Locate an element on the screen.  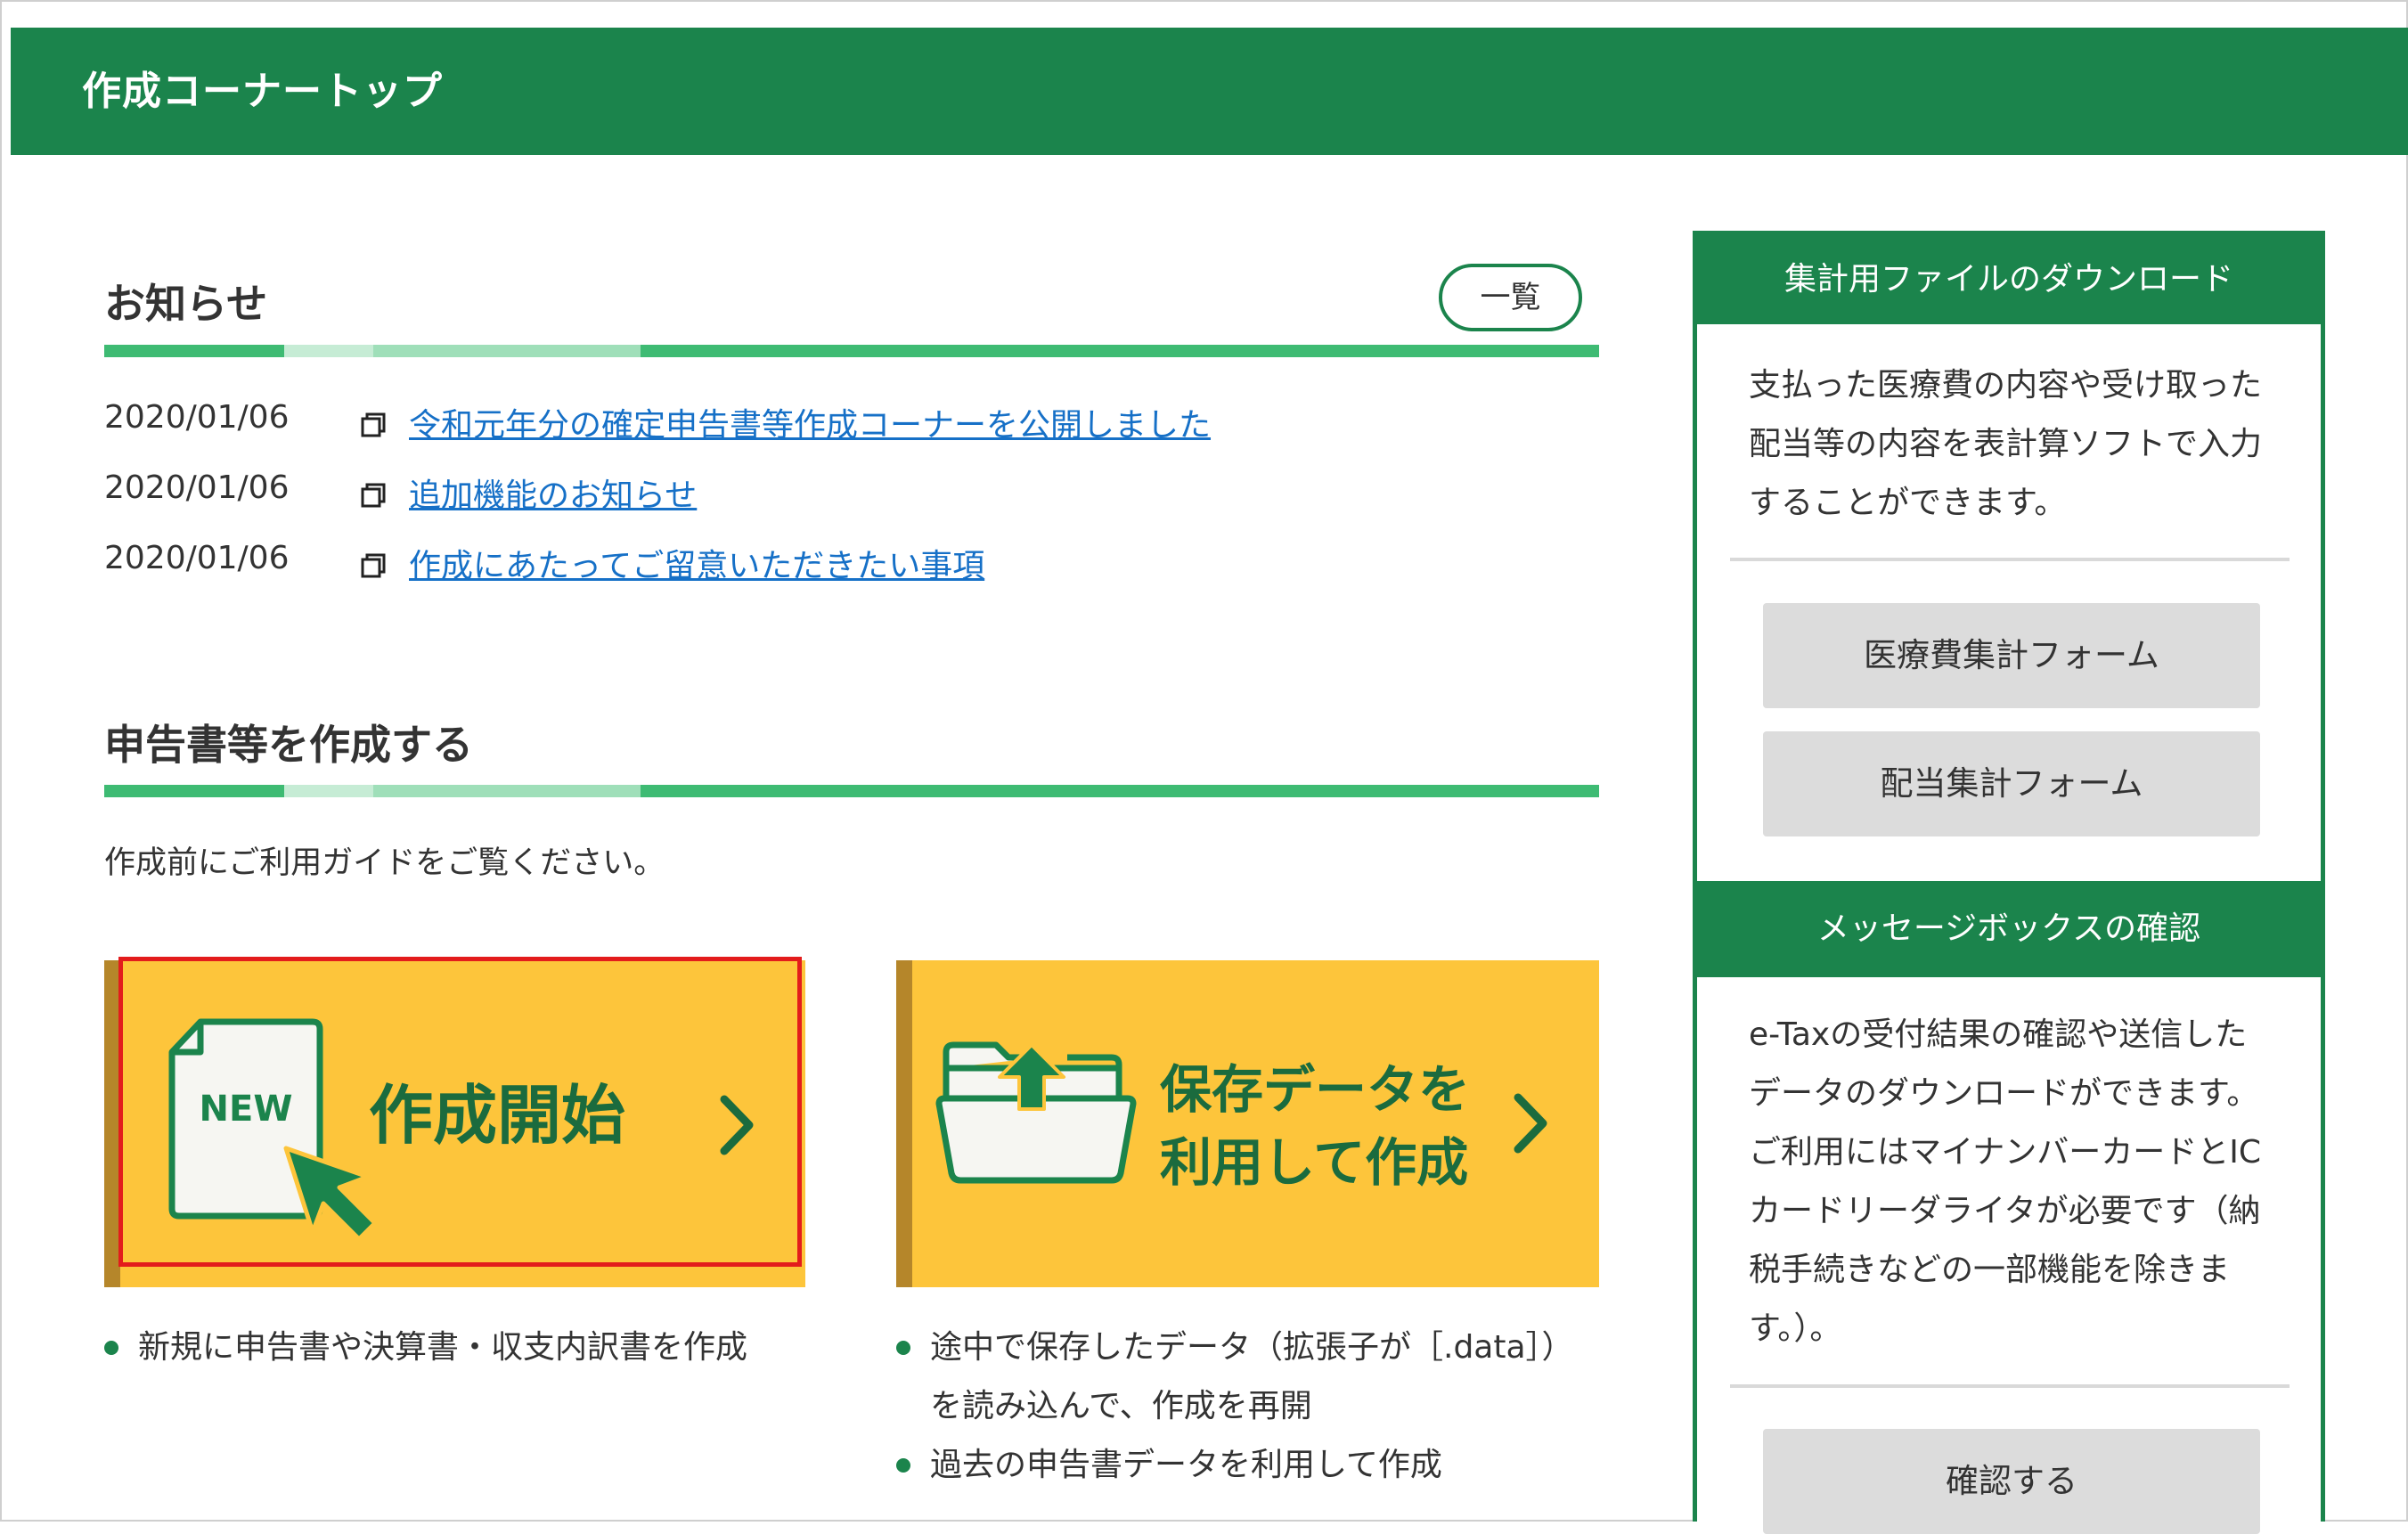
page-title: 作成コーナートップ is located at coordinates (262, 91).